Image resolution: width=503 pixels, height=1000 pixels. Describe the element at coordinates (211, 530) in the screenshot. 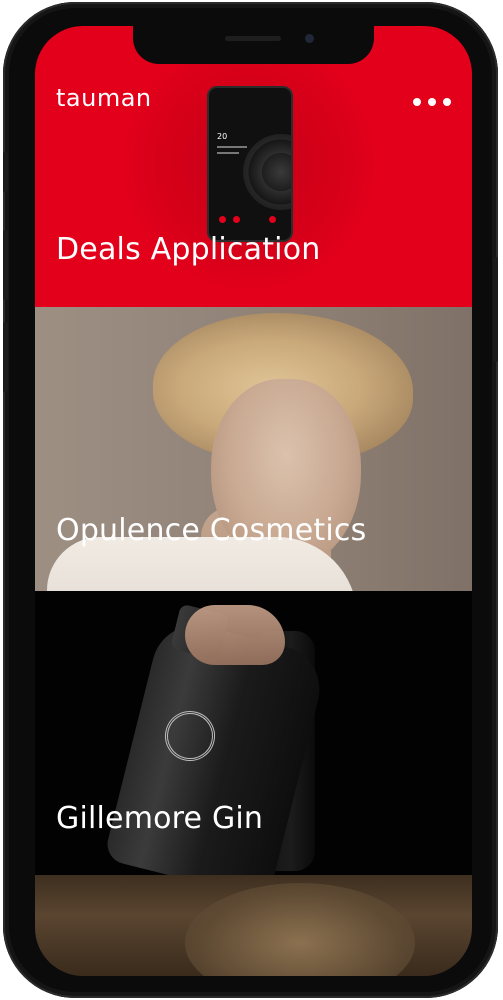

I see `project-title: Opulence Cosmetics` at that location.